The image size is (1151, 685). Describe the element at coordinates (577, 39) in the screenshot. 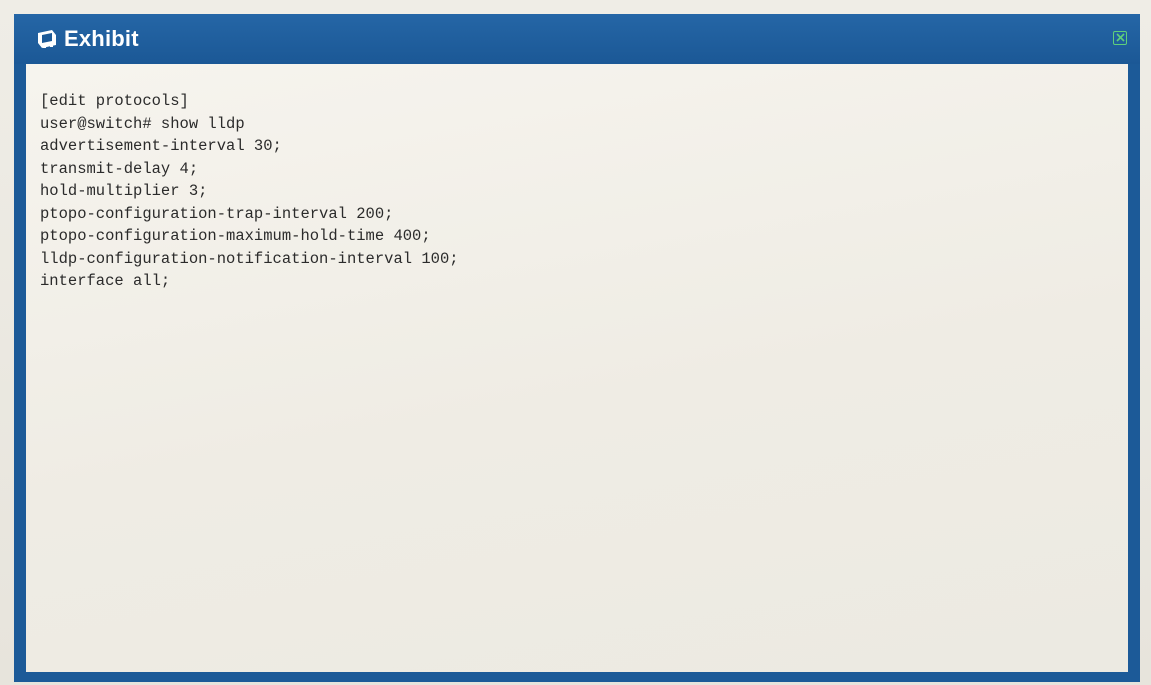

I see `window-titlebar: Exhibit` at that location.